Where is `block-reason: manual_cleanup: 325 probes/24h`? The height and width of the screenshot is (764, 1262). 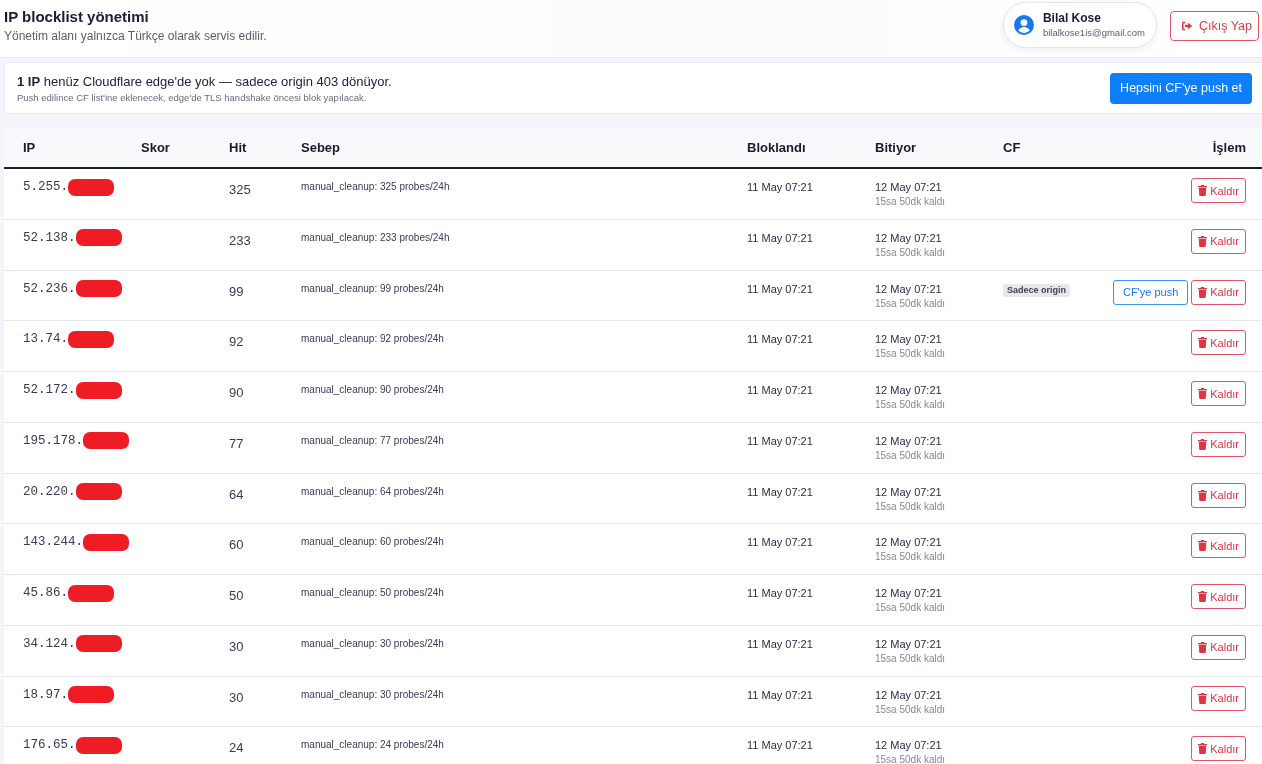 block-reason: manual_cleanup: 325 probes/24h is located at coordinates (375, 187).